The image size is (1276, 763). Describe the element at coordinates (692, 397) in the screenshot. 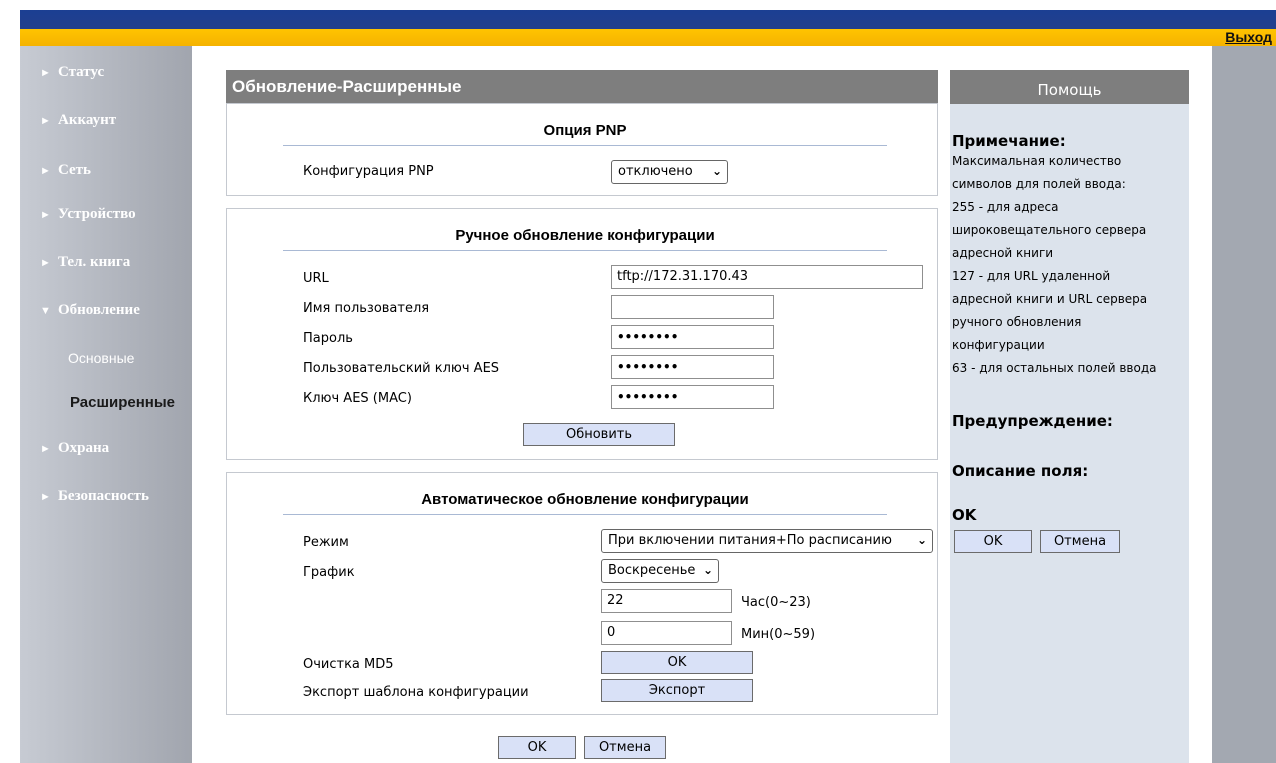

I see `aes-mac-key-input: ••••••••` at that location.